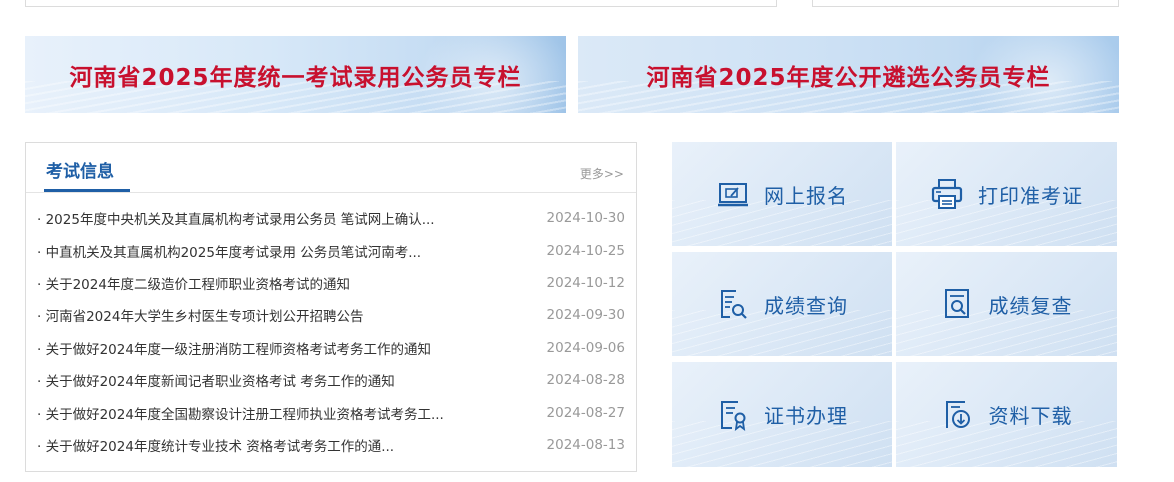  What do you see at coordinates (965, 3) in the screenshot?
I see `top-right-panel-edge` at bounding box center [965, 3].